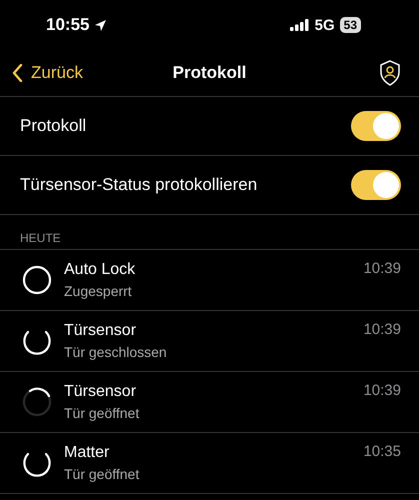  I want to click on arc-icon, so click(37, 402).